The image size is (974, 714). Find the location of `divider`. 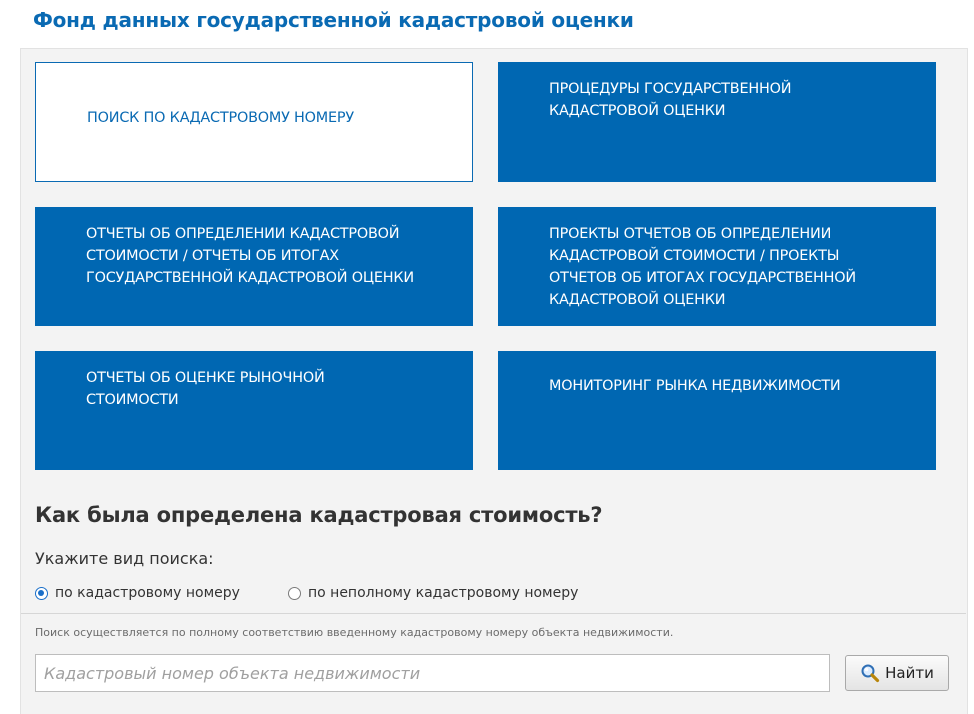

divider is located at coordinates (493, 613).